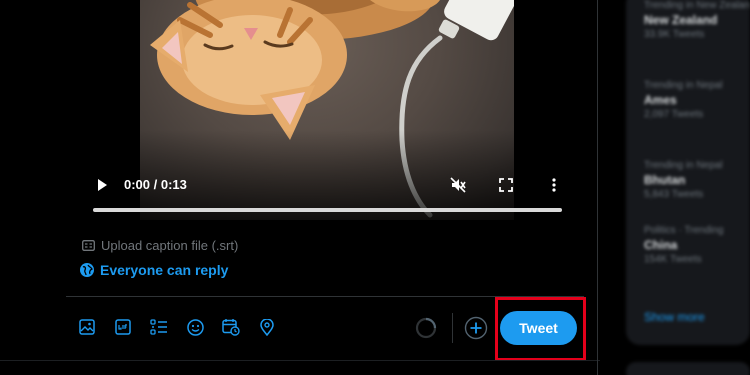 The width and height of the screenshot is (750, 375). What do you see at coordinates (327, 210) in the screenshot?
I see `video-scrubber` at bounding box center [327, 210].